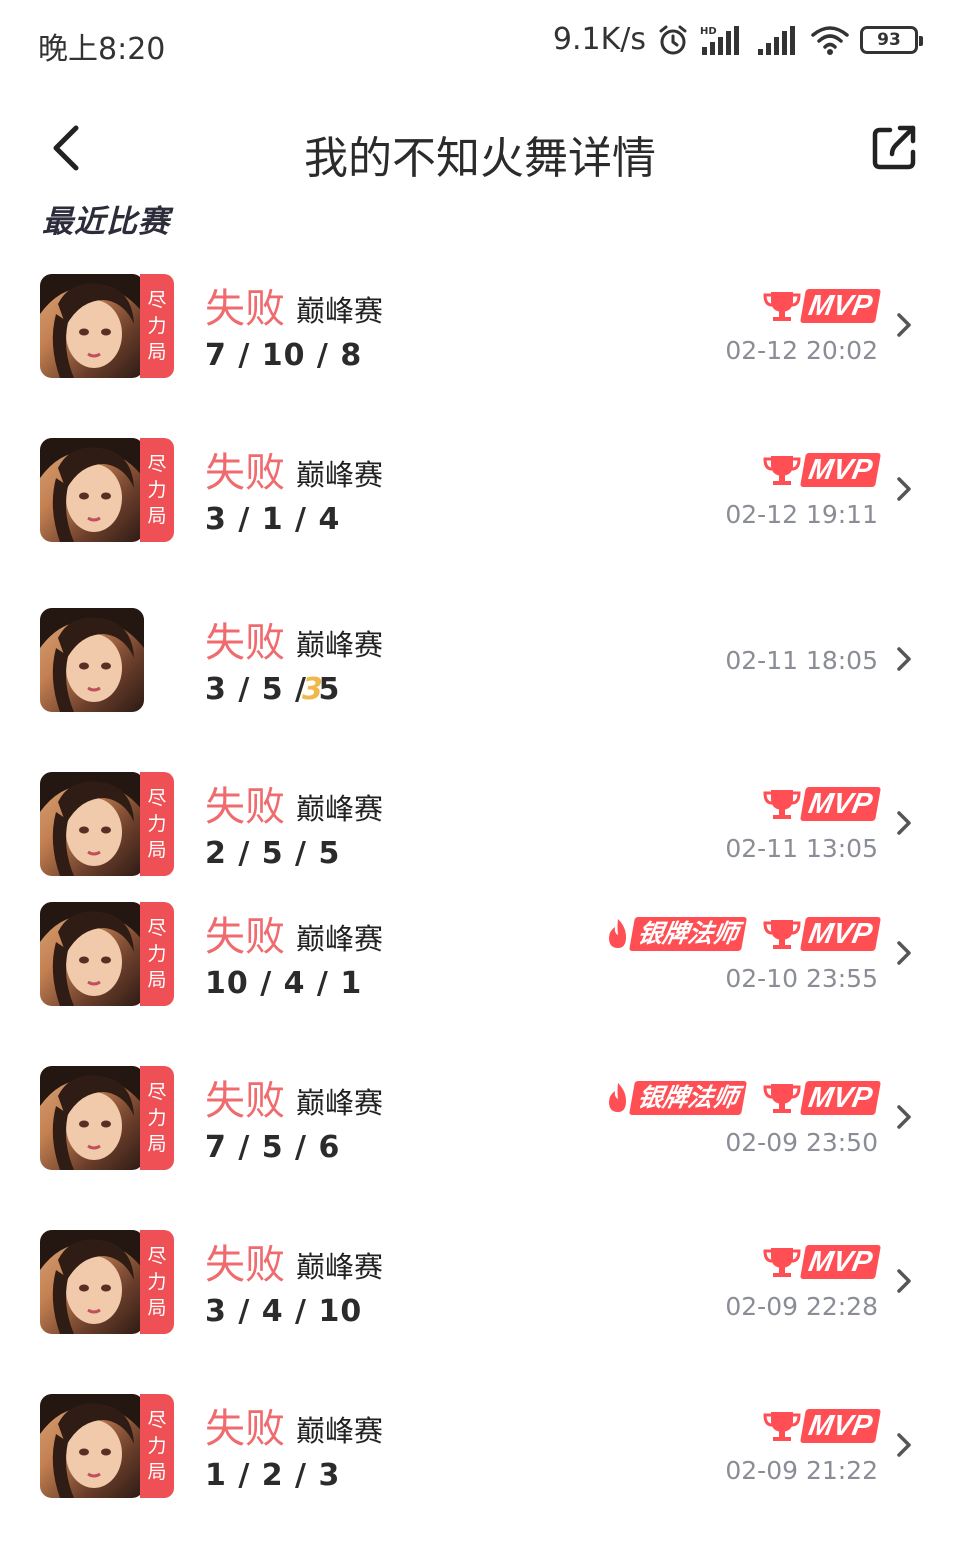  Describe the element at coordinates (889, 39) in the screenshot. I see `battery-level: 93` at that location.